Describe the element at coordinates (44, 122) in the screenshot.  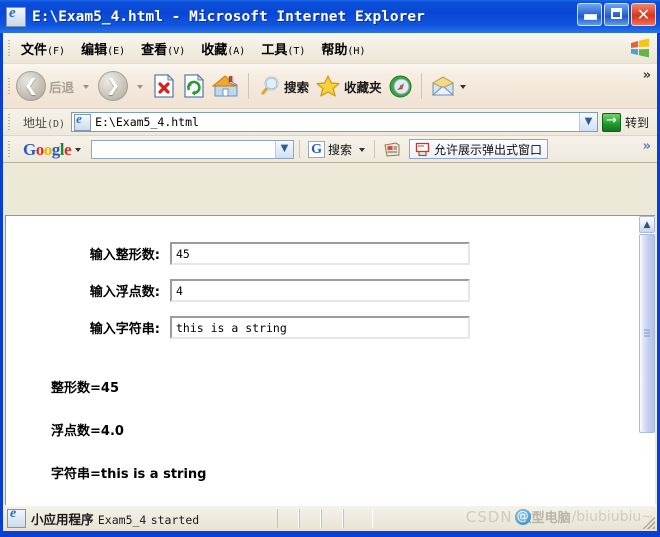
I see `address-label: 地址(D)` at that location.